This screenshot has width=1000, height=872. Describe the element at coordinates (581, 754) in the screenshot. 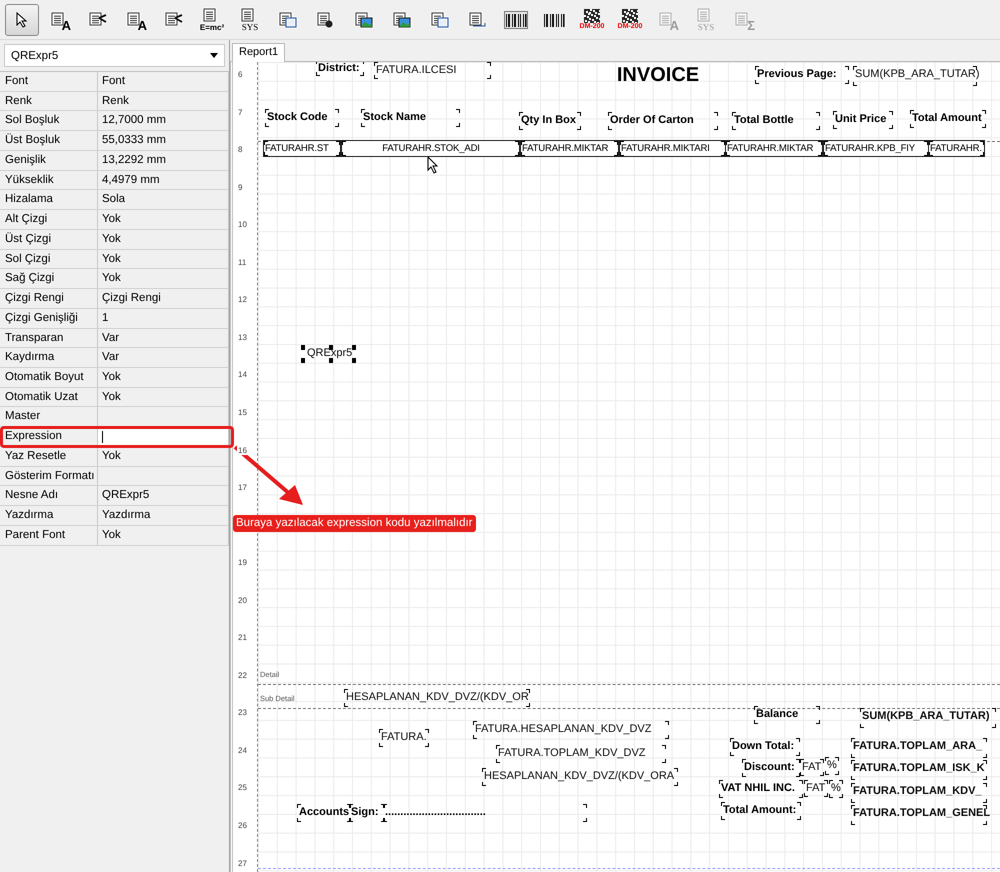

I see `report-field: FATURA.TOPLAM_KDV_DVZ` at that location.